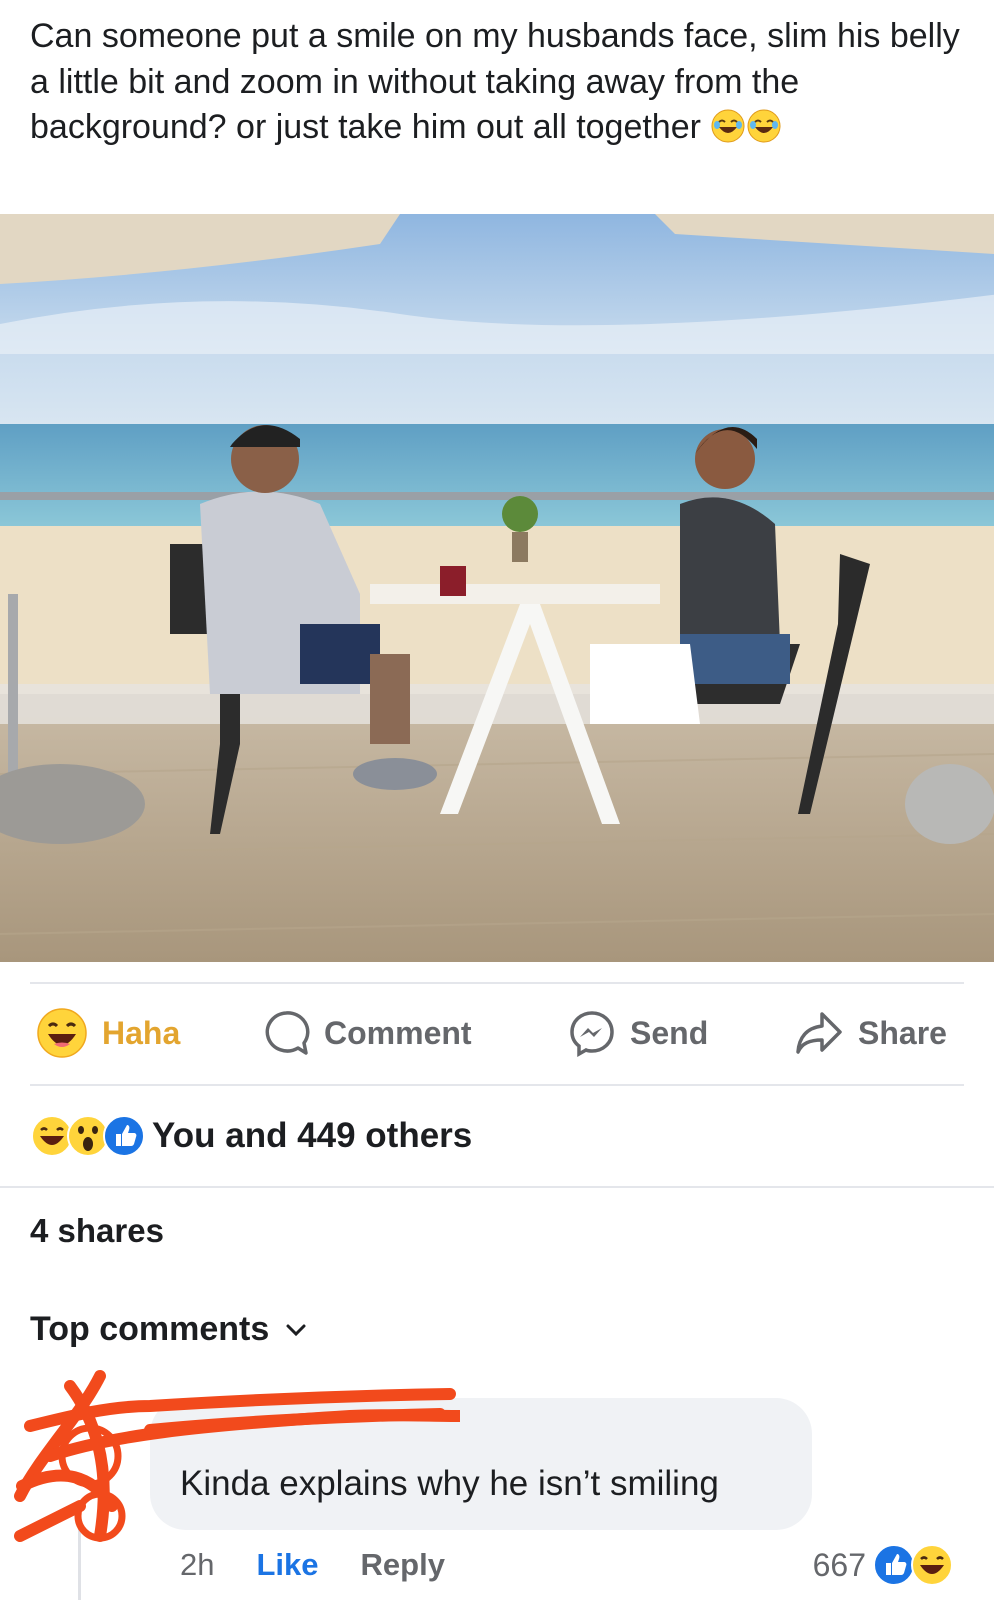 The width and height of the screenshot is (994, 1600). I want to click on redaction-scribble, so click(237, 1456).